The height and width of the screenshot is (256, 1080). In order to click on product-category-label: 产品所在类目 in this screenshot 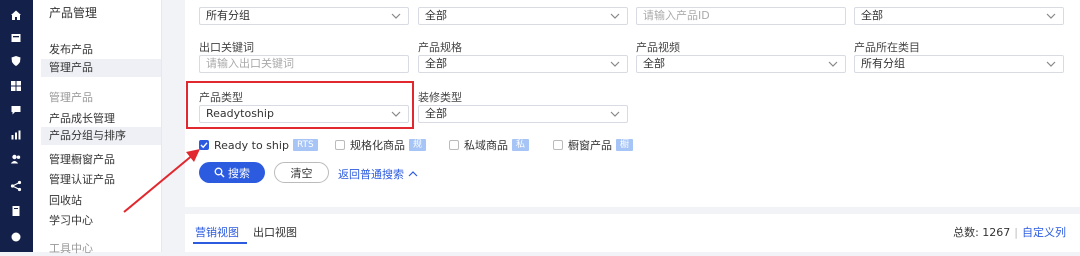, I will do `click(887, 47)`.